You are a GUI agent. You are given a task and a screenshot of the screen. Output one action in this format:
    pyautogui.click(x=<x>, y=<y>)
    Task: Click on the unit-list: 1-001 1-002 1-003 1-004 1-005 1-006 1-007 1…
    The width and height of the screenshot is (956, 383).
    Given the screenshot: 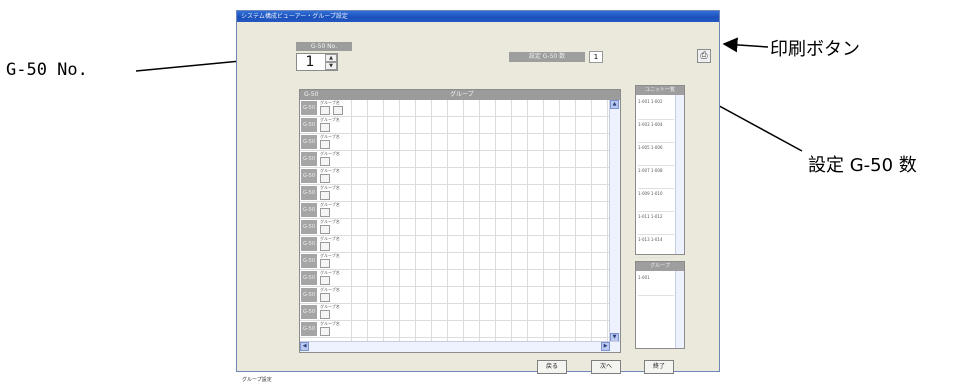 What is the action you would take?
    pyautogui.click(x=656, y=177)
    